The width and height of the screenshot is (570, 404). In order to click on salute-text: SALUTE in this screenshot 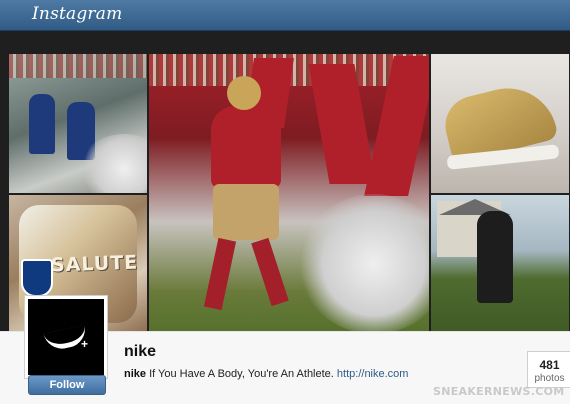, I will do `click(94, 264)`.